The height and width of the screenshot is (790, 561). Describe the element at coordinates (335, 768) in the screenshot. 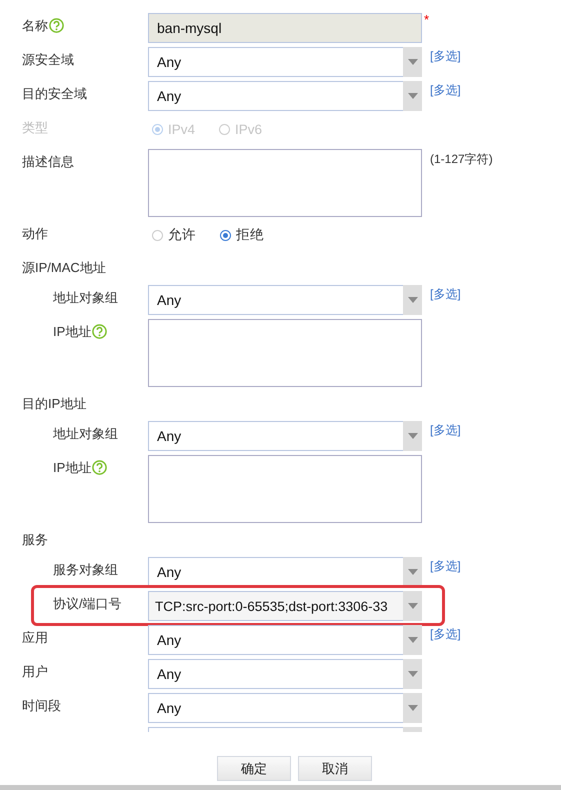

I see `dialog-button: 取消` at that location.